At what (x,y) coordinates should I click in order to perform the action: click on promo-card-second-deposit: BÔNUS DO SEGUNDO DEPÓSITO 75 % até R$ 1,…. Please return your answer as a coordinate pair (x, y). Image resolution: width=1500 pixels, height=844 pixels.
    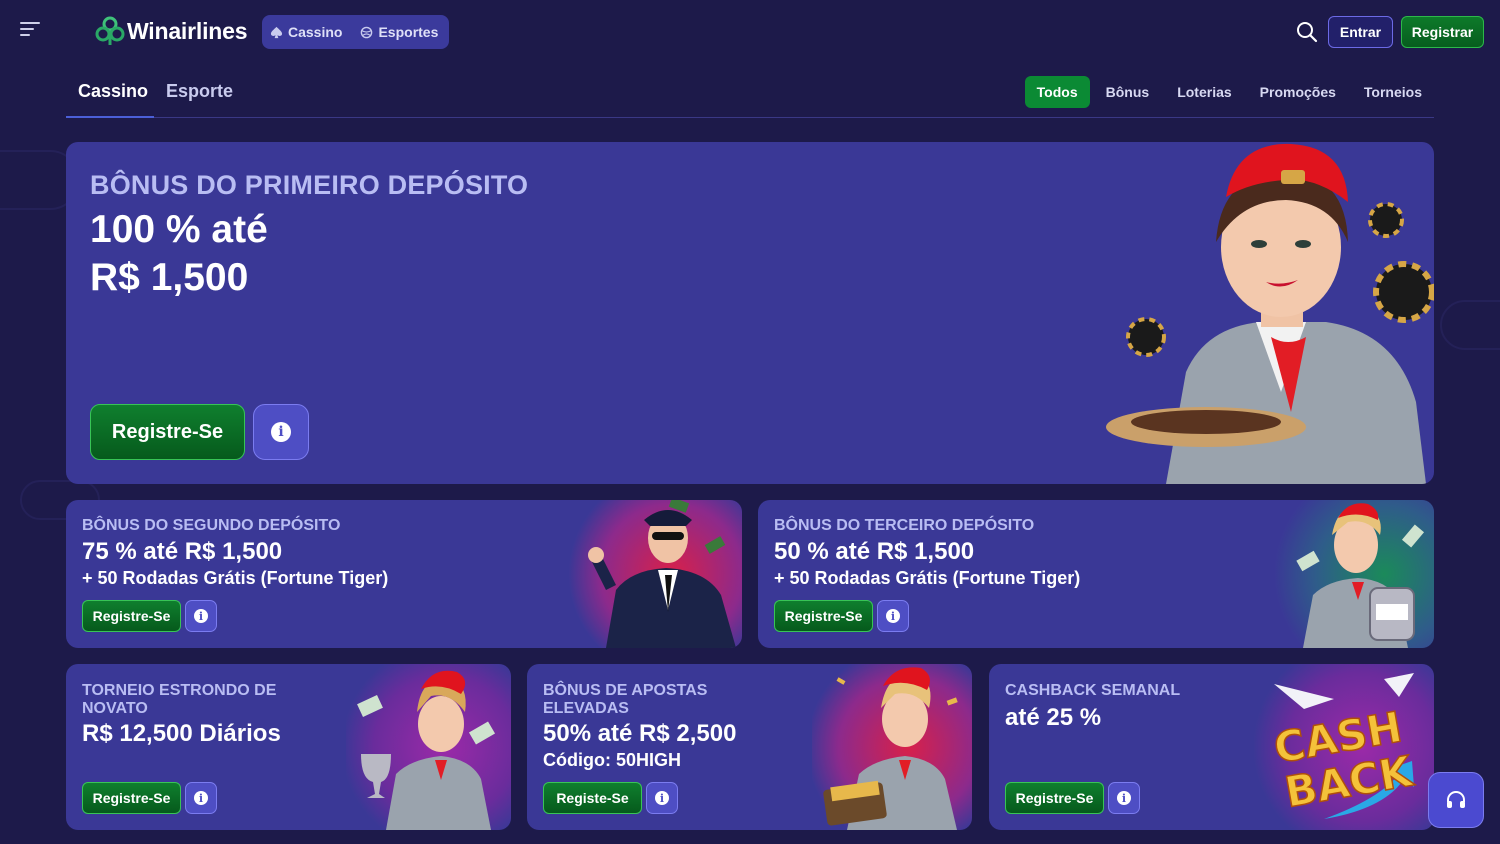
    Looking at the image, I should click on (404, 574).